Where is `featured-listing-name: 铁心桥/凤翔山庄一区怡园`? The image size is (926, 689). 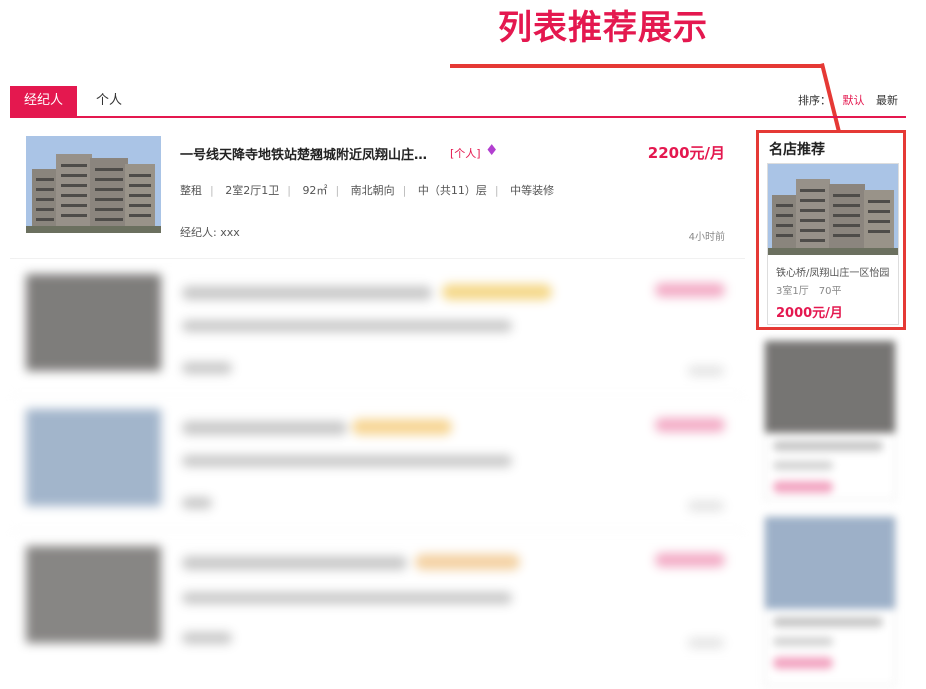 featured-listing-name: 铁心桥/凤翔山庄一区怡园 is located at coordinates (836, 271).